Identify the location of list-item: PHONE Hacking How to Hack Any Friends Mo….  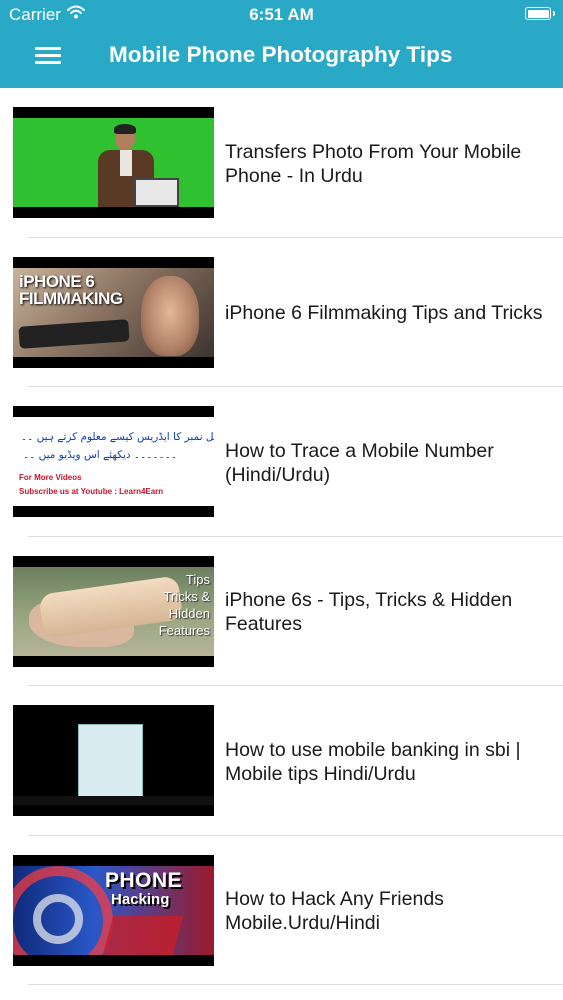
(281, 910).